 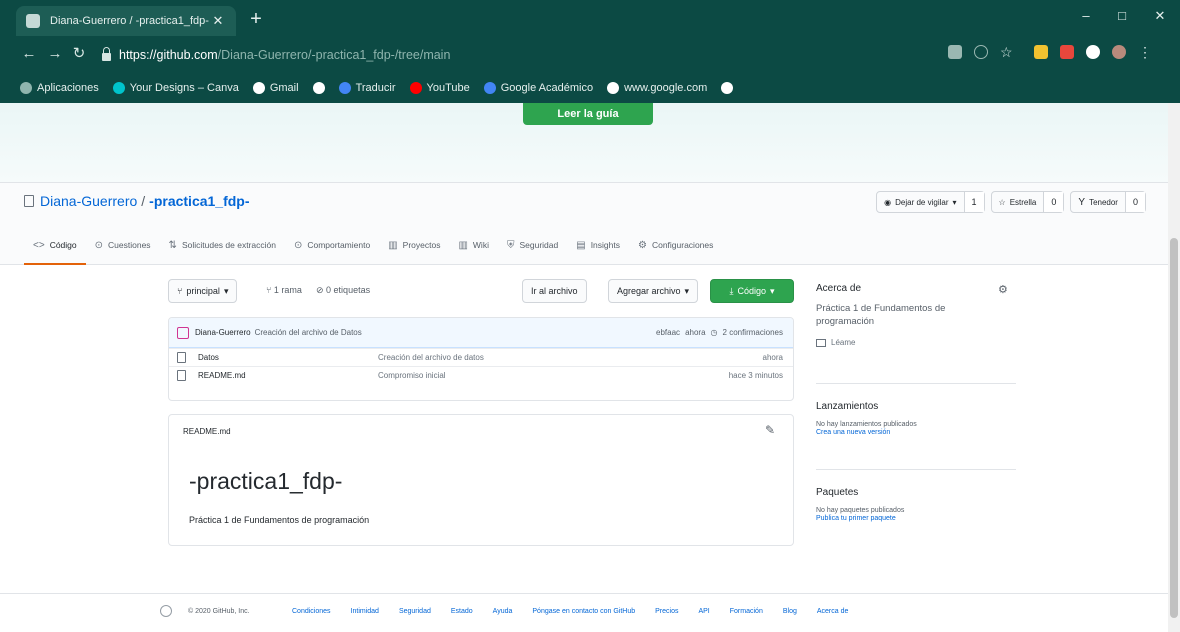 What do you see at coordinates (415, 611) in the screenshot?
I see `footer-link: Seguridad` at bounding box center [415, 611].